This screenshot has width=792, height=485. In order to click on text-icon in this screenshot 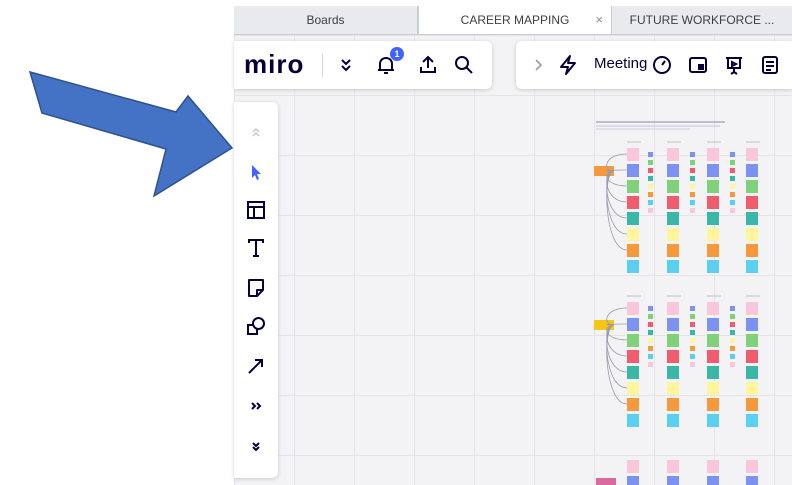, I will do `click(256, 248)`.